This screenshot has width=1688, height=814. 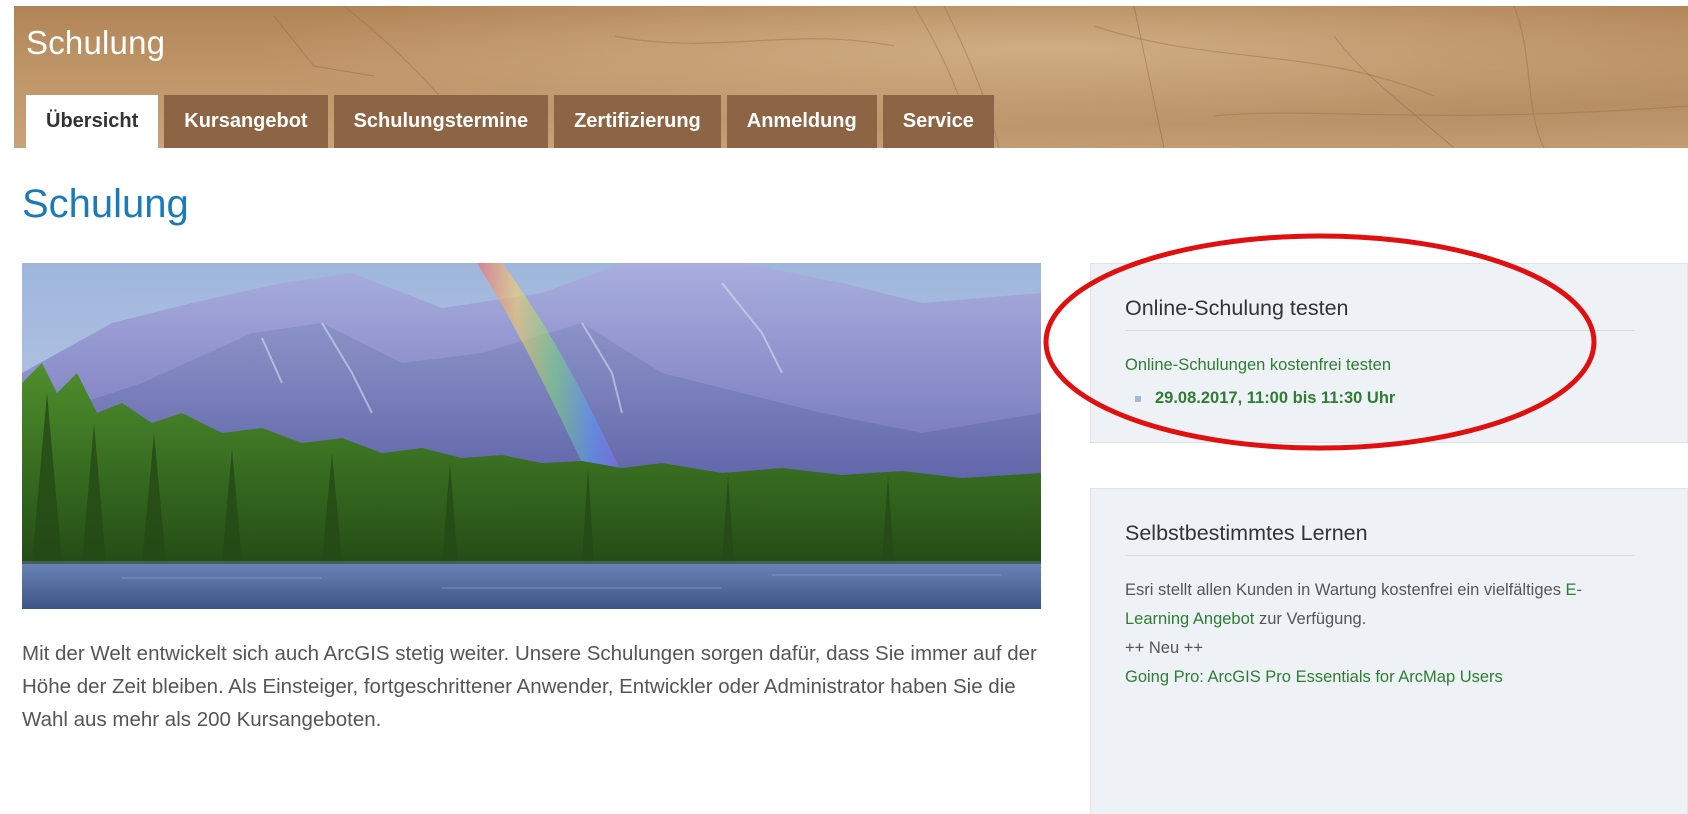 What do you see at coordinates (1246, 533) in the screenshot?
I see `self-learning-title: Selbstbestimmtes Lernen` at bounding box center [1246, 533].